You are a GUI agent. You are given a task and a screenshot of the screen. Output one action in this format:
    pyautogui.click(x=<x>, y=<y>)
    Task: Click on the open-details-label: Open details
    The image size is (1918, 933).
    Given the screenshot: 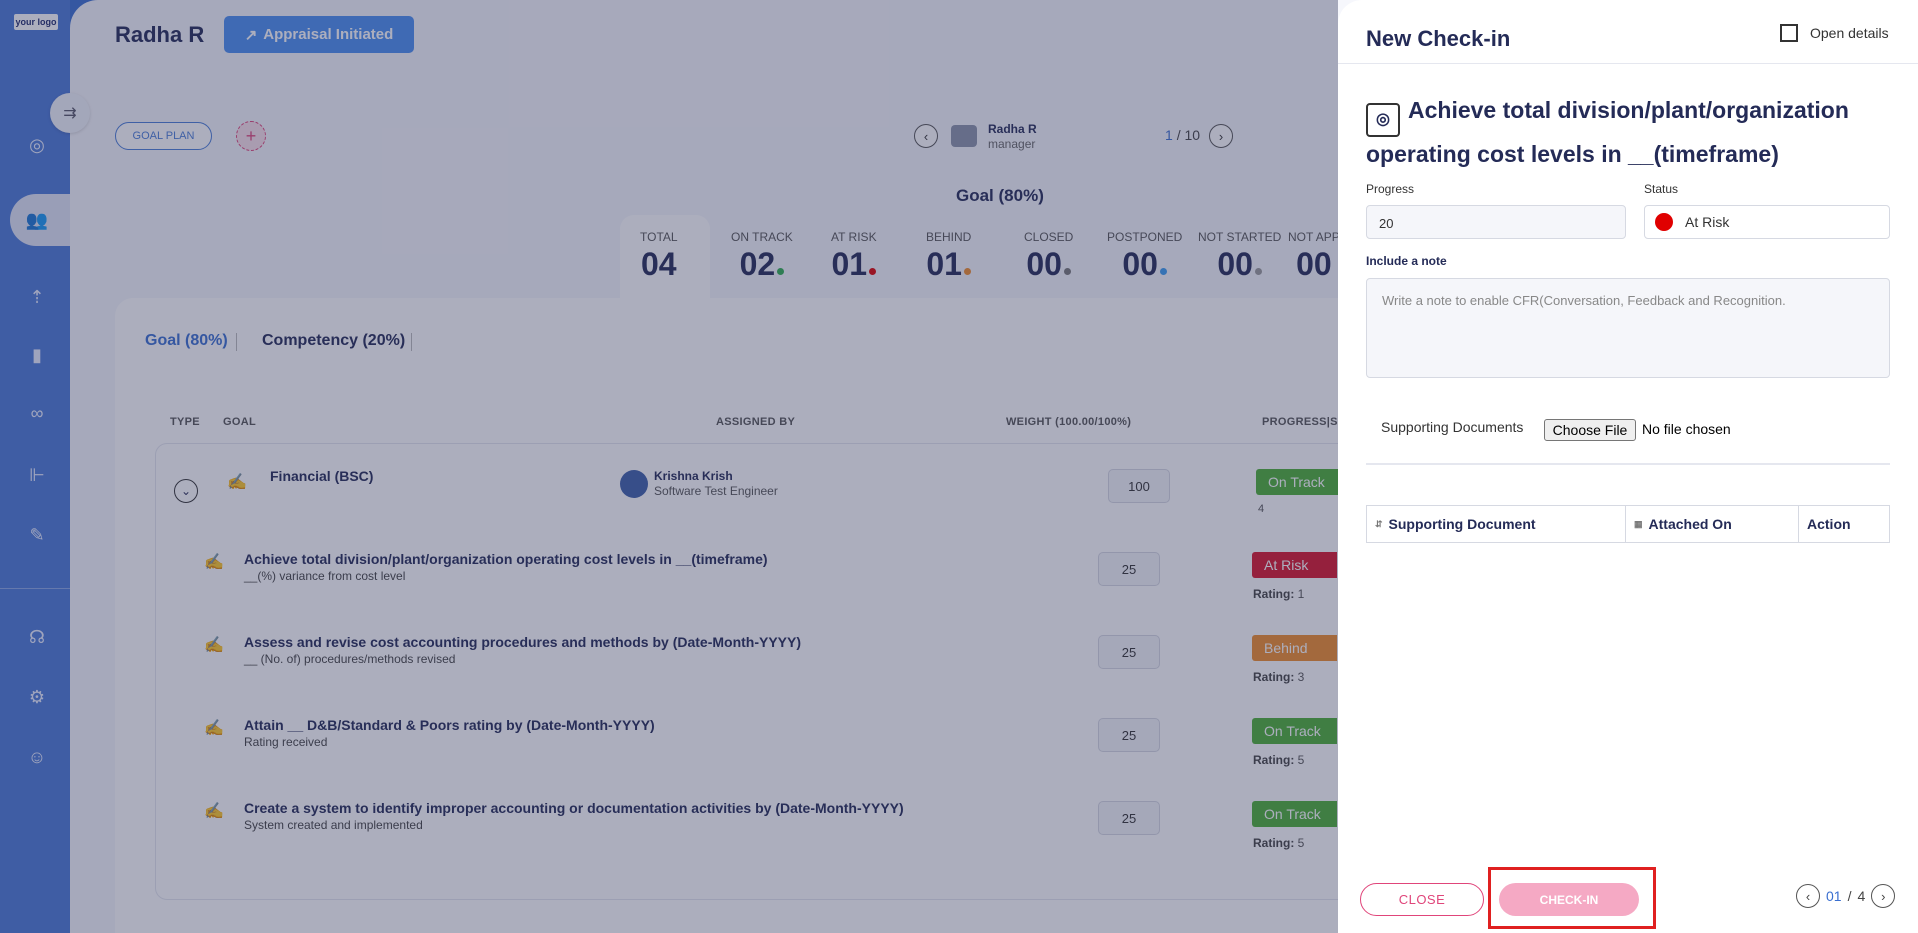 What is the action you would take?
    pyautogui.click(x=1849, y=33)
    